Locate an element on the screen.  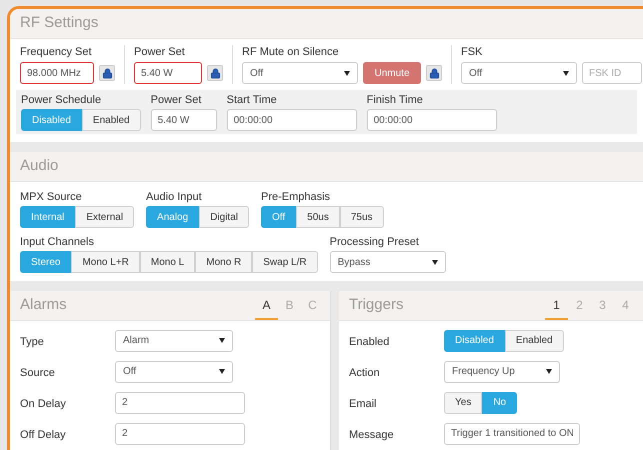
segment-option: Mono L+R is located at coordinates (105, 262).